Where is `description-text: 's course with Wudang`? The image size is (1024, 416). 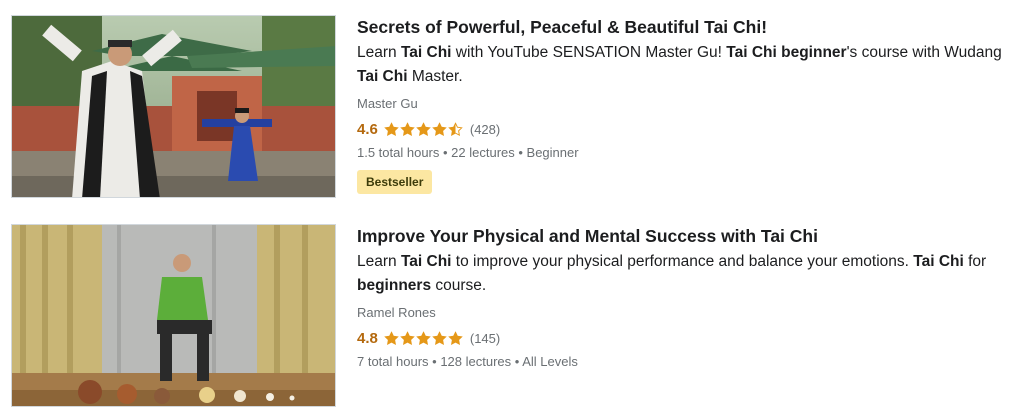
description-text: 's course with Wudang is located at coordinates (924, 52).